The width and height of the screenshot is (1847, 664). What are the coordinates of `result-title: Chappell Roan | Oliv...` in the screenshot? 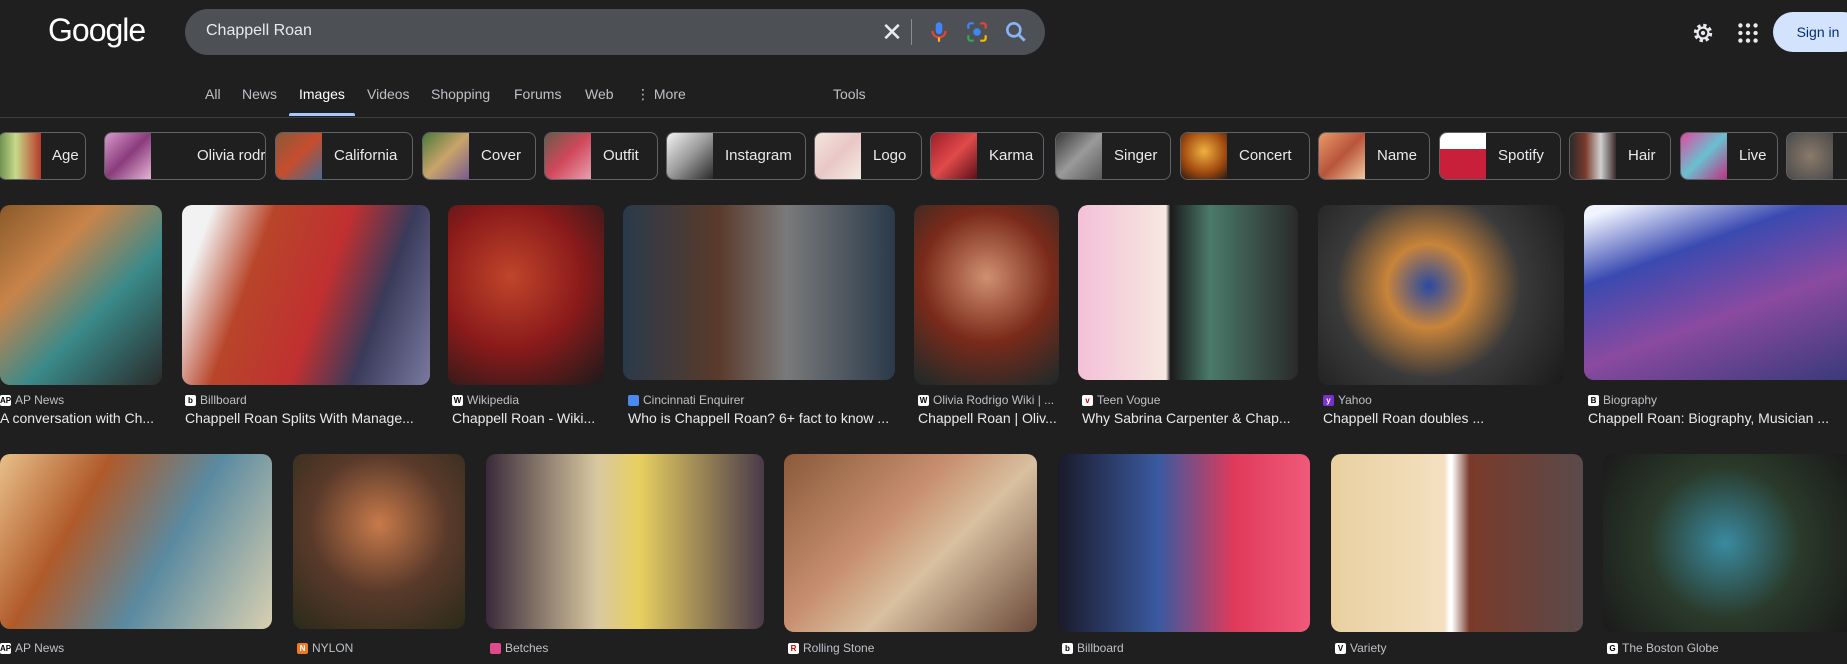 It's located at (988, 418).